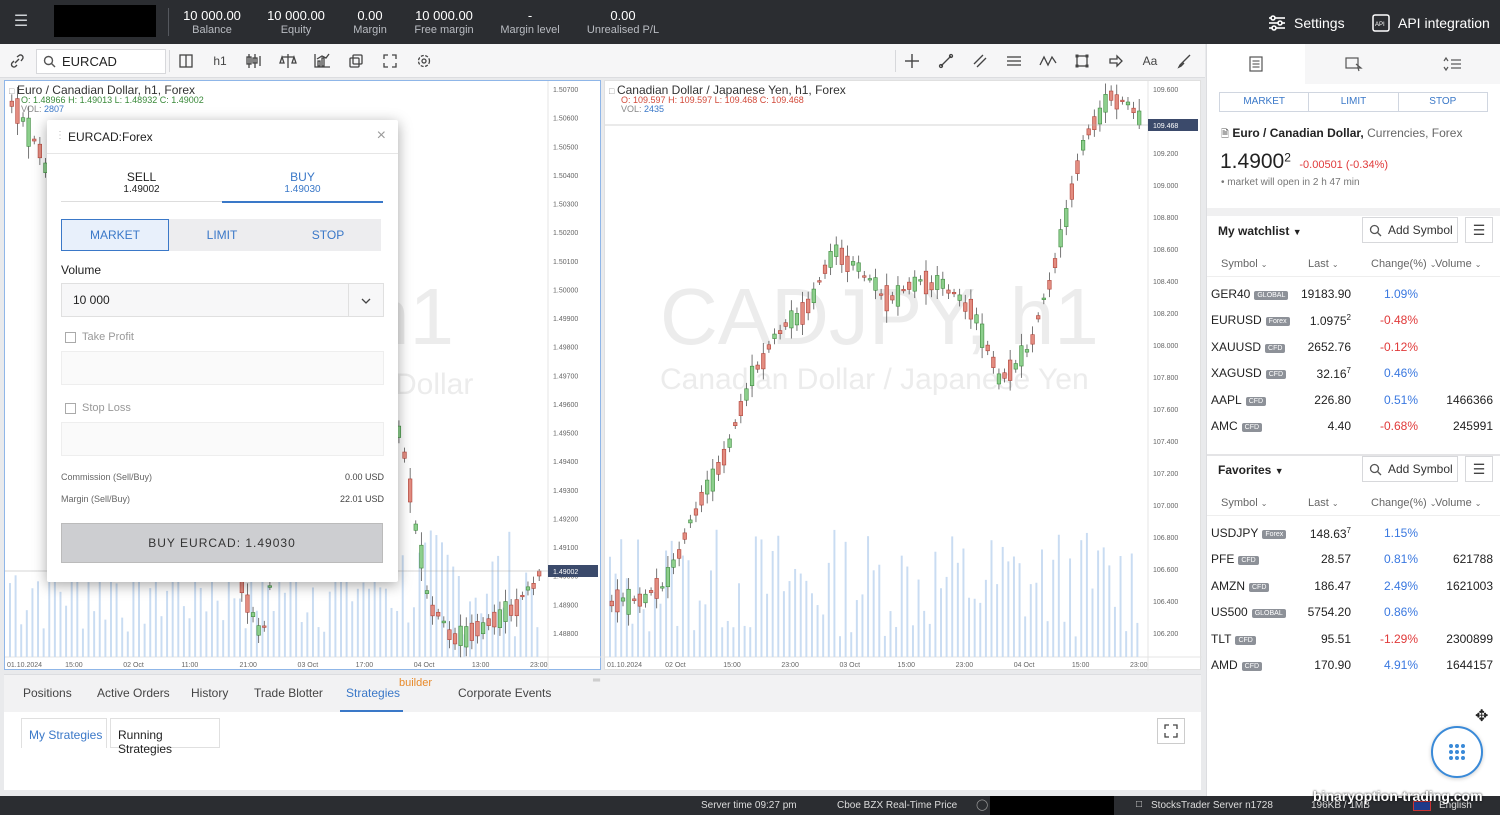 The image size is (1500, 815). I want to click on favorites-row-amd: AMD CFD 170.90 4.91% 1644157, so click(1353, 665).